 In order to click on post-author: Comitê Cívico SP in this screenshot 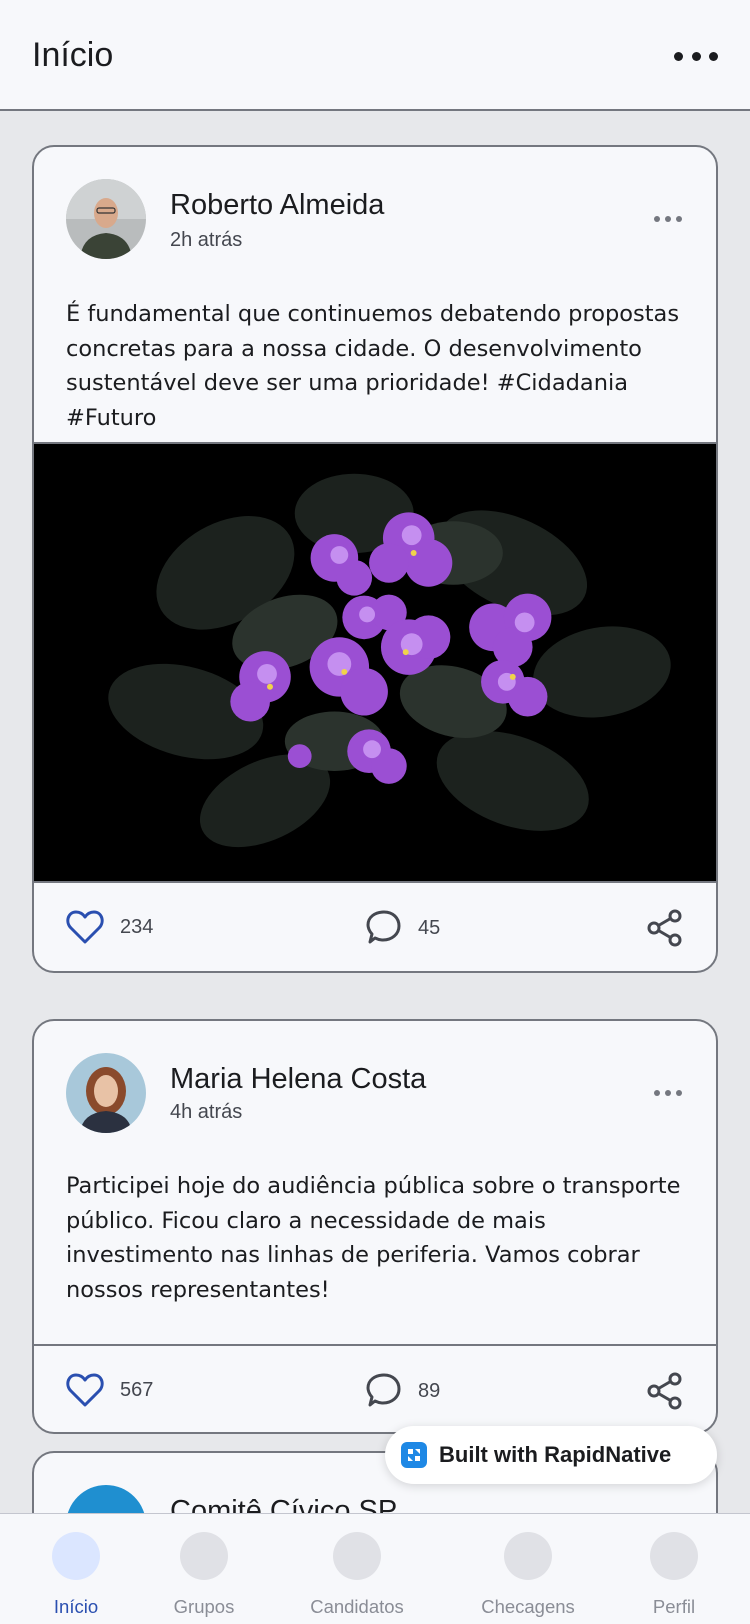, I will do `click(283, 1504)`.